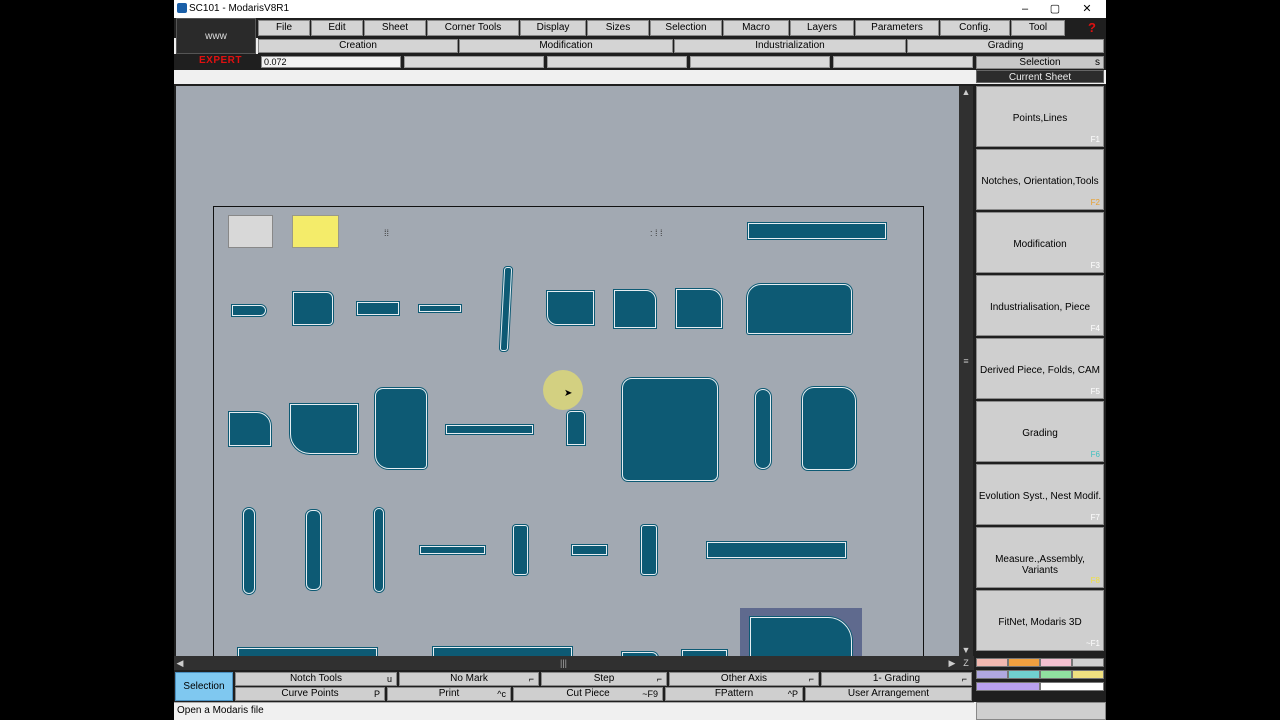  I want to click on print-button: Print ^c, so click(449, 694).